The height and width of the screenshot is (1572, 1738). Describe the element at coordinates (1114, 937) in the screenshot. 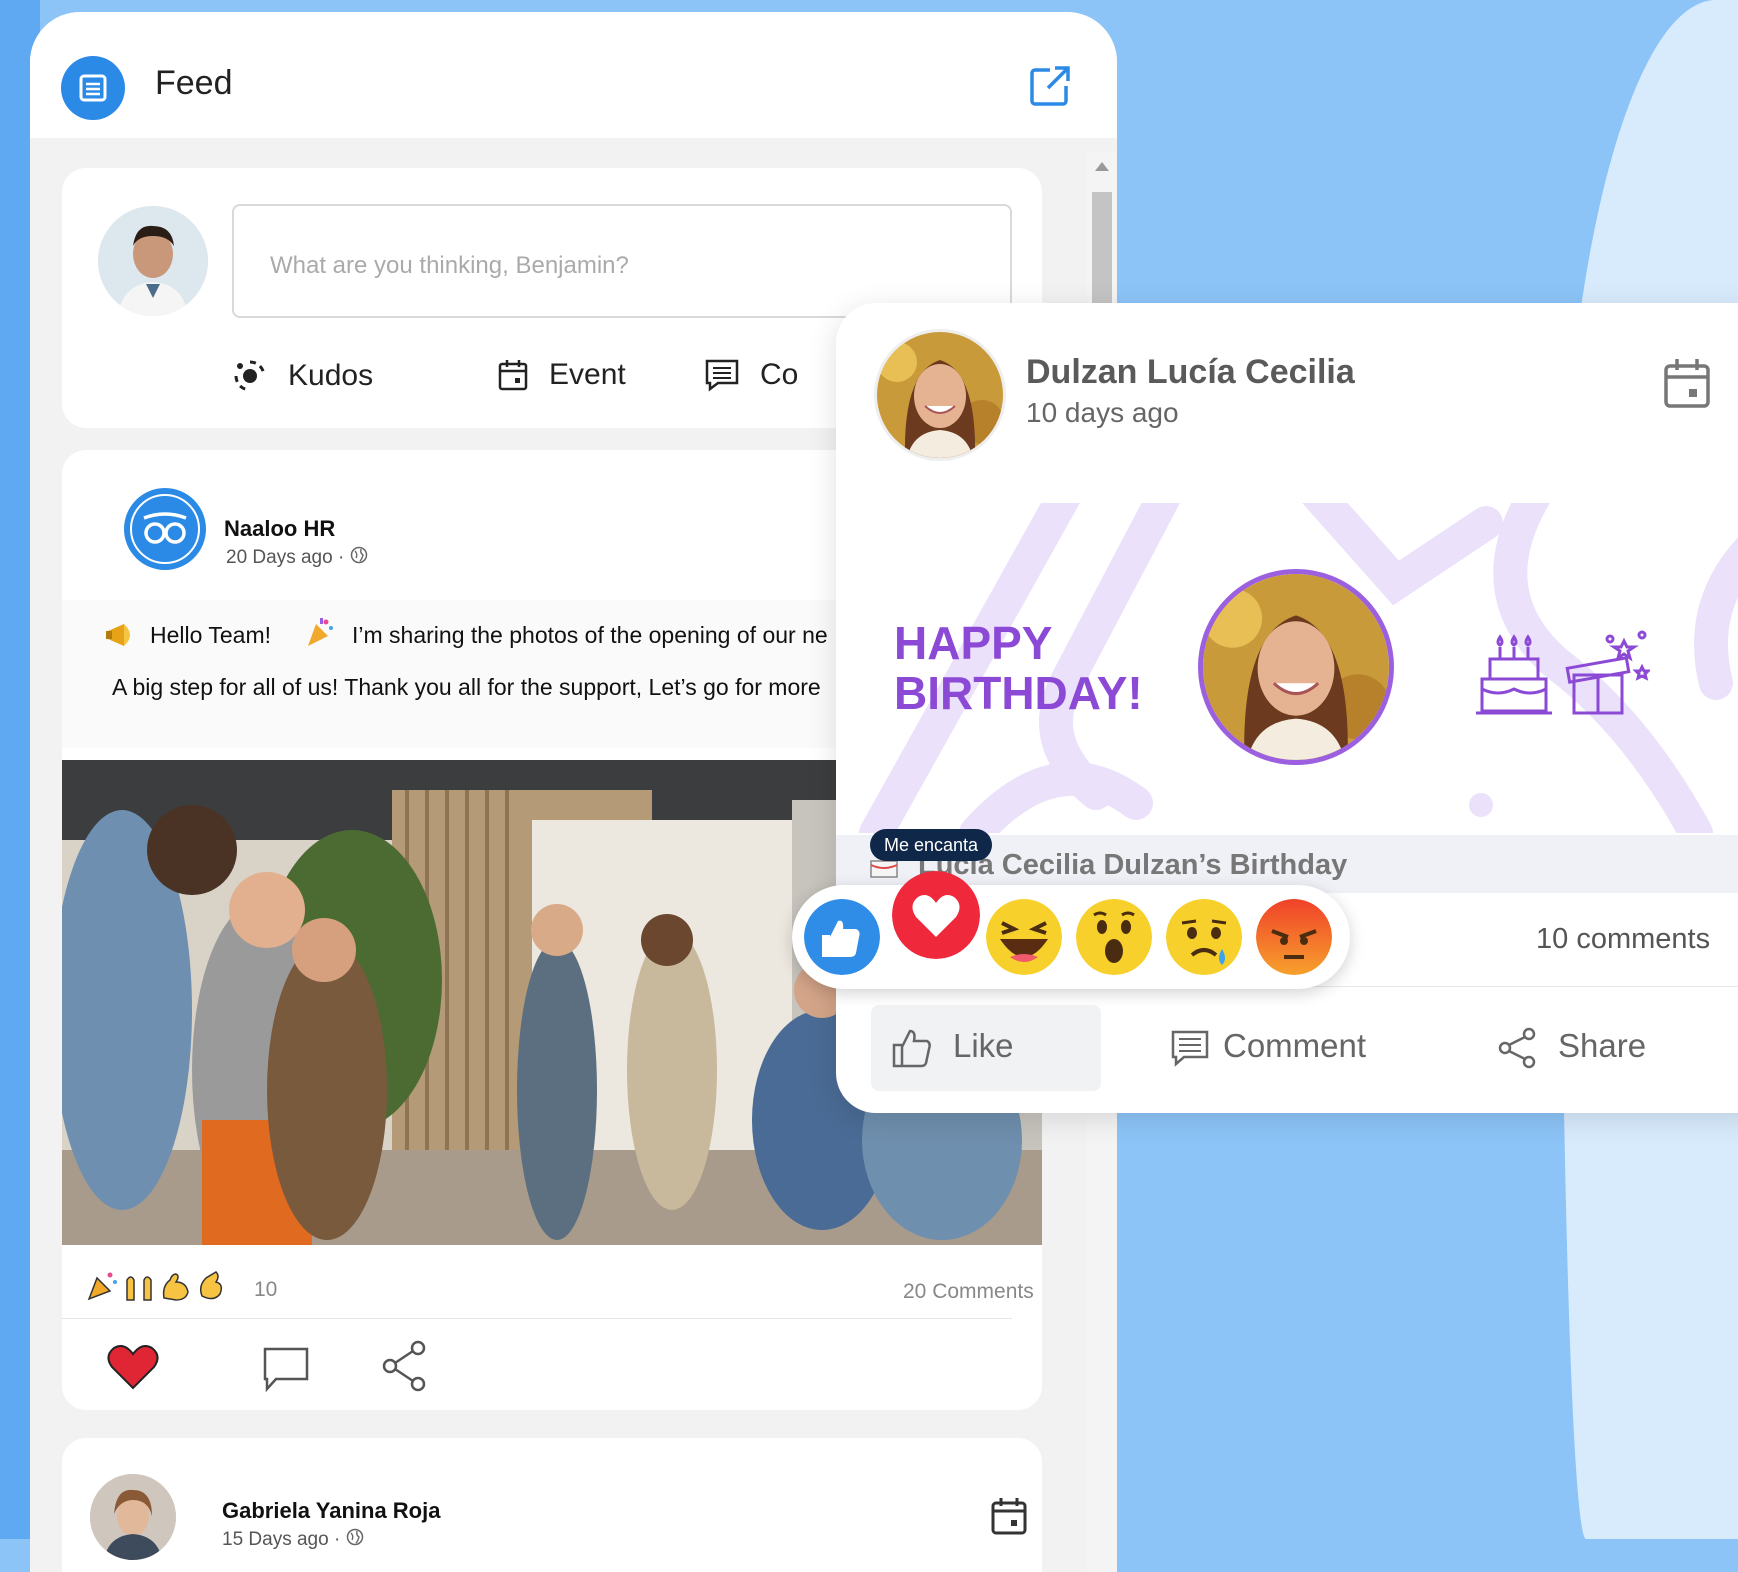

I see `wow-reaction-icon` at that location.